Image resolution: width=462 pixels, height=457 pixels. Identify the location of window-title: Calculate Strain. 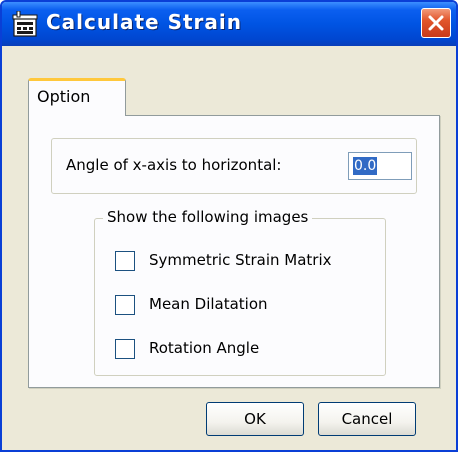
(144, 22).